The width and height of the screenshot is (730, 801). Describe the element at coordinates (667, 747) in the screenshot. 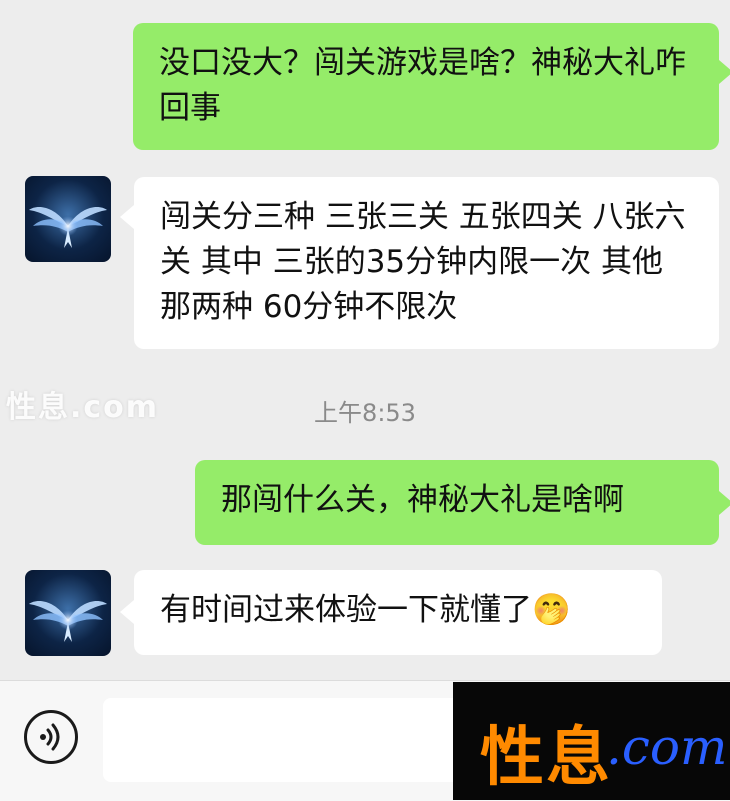

I see `watermark-logo-domain: .com` at that location.